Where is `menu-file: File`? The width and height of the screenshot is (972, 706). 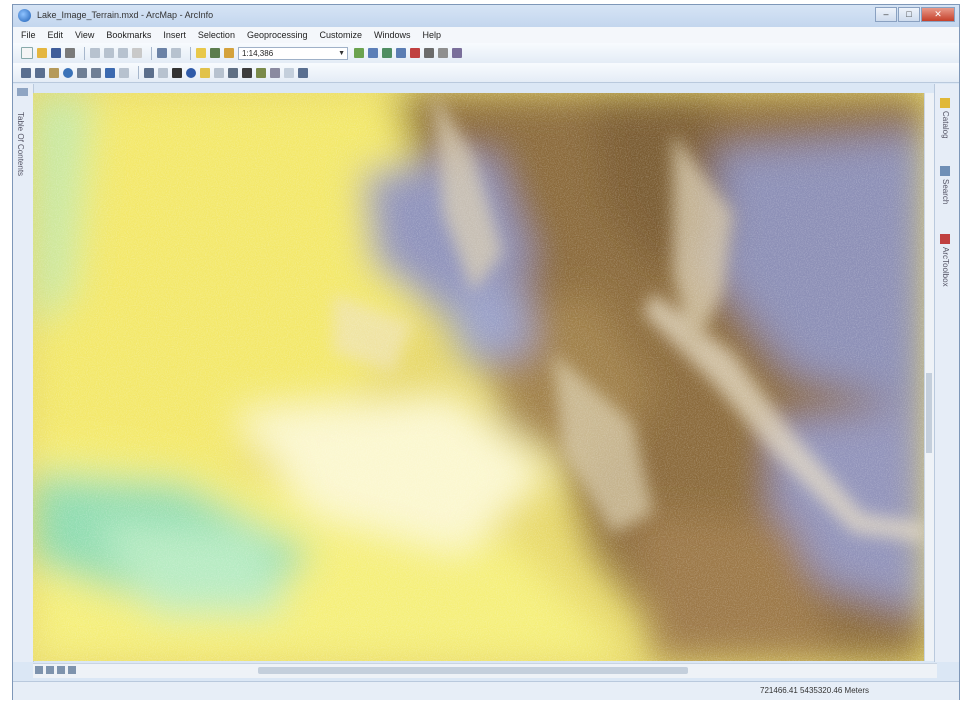 menu-file: File is located at coordinates (28, 35).